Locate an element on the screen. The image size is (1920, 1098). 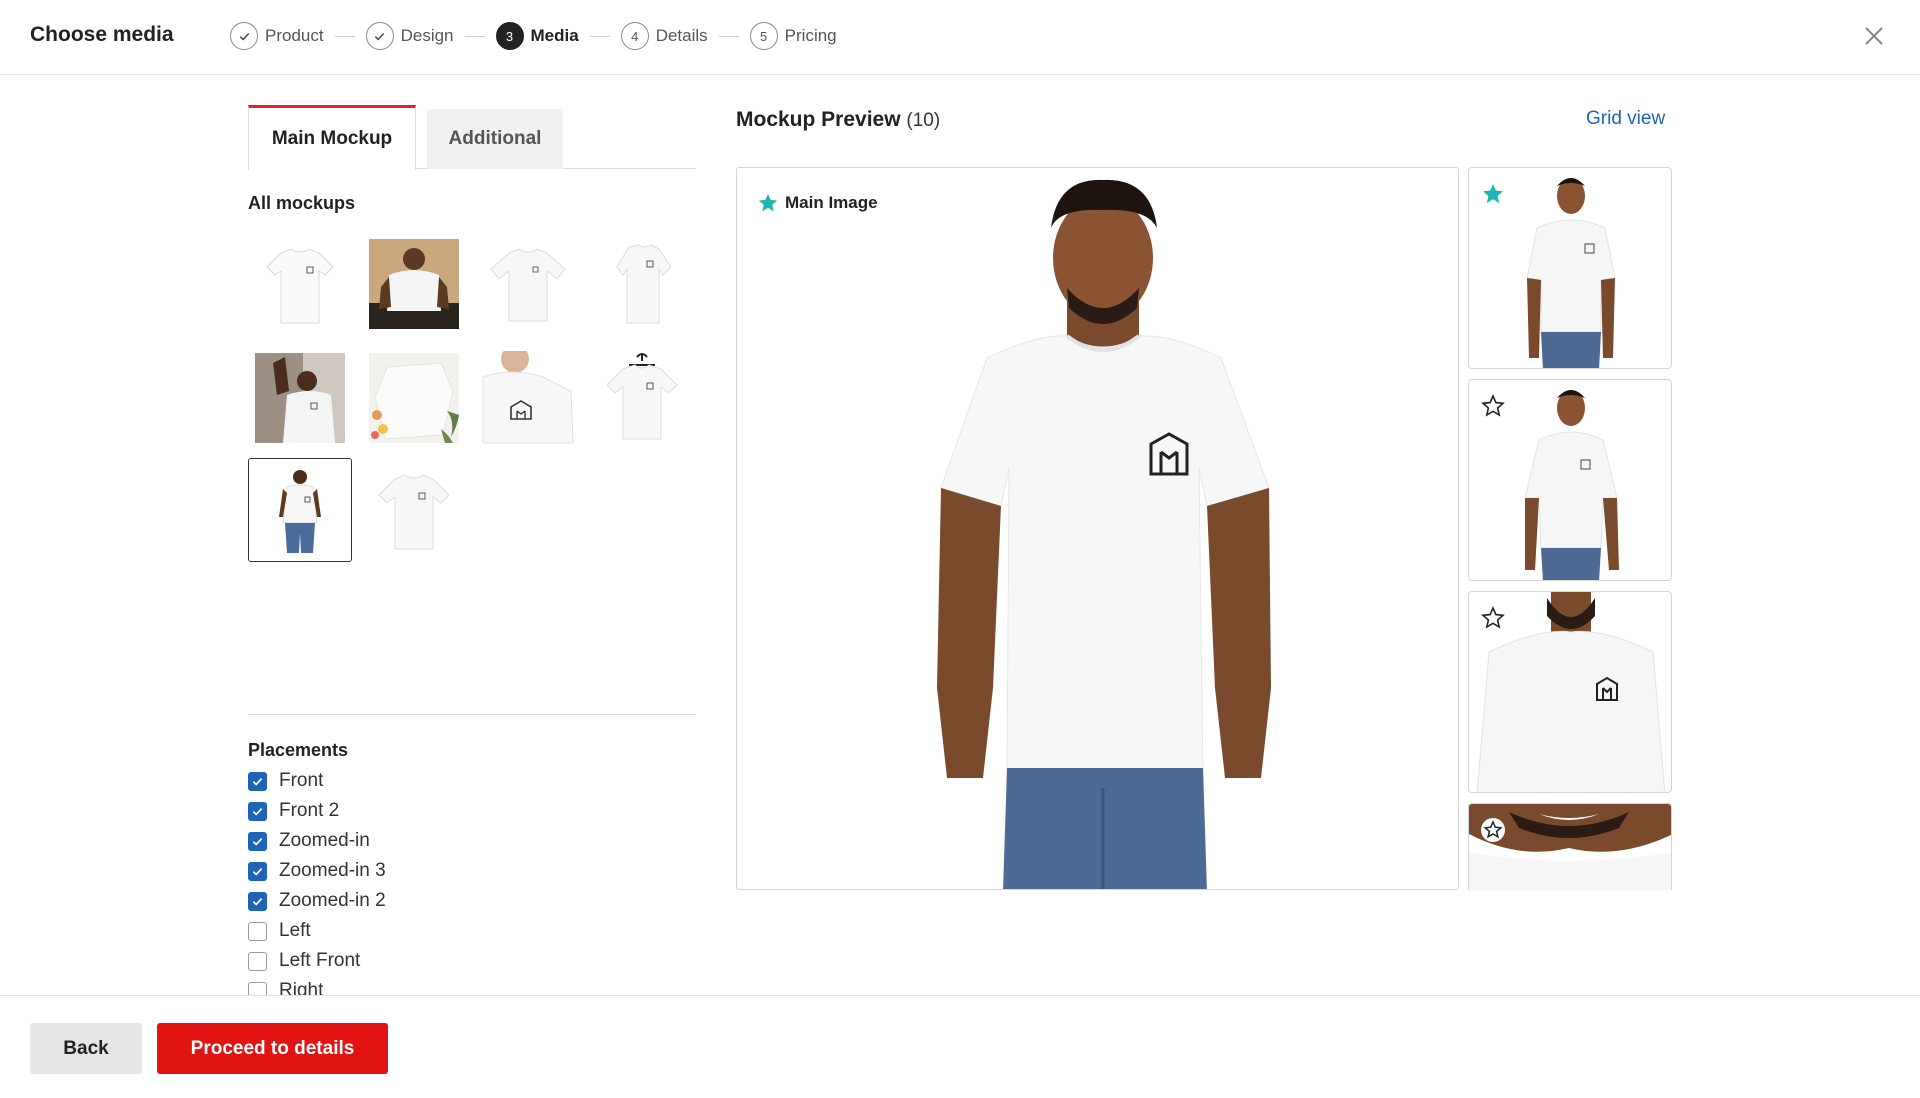
step-label: Product is located at coordinates (294, 35).